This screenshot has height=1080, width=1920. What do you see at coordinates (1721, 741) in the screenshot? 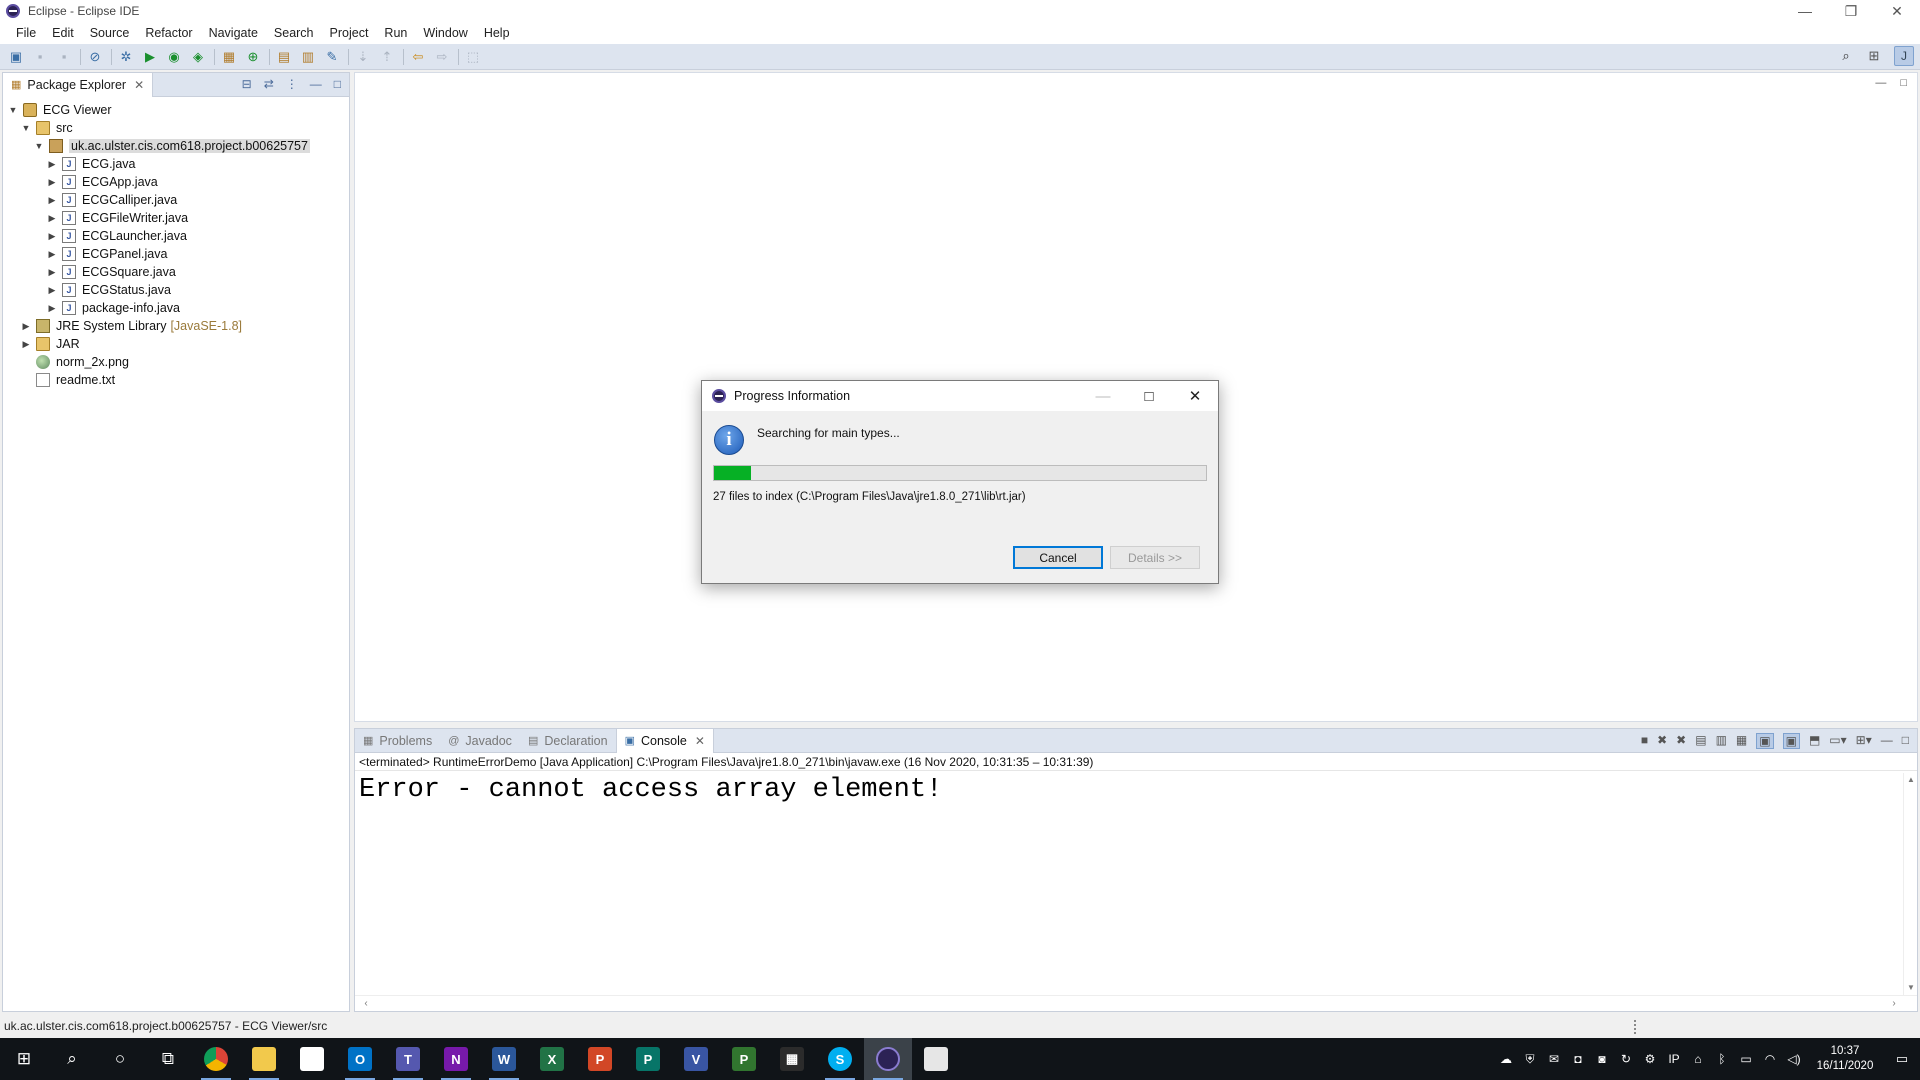
I see `scroll-lock-icon: ▥` at bounding box center [1721, 741].